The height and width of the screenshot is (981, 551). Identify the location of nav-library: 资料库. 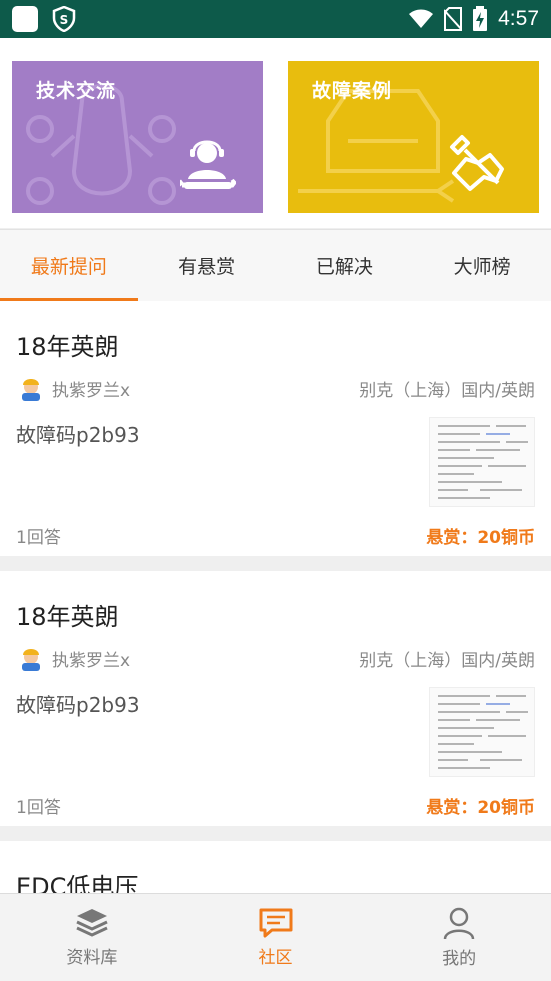
(92, 937).